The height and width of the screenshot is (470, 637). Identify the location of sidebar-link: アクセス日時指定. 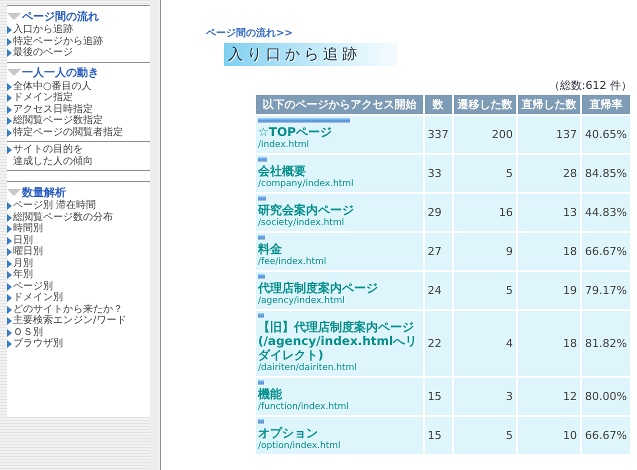
(53, 109).